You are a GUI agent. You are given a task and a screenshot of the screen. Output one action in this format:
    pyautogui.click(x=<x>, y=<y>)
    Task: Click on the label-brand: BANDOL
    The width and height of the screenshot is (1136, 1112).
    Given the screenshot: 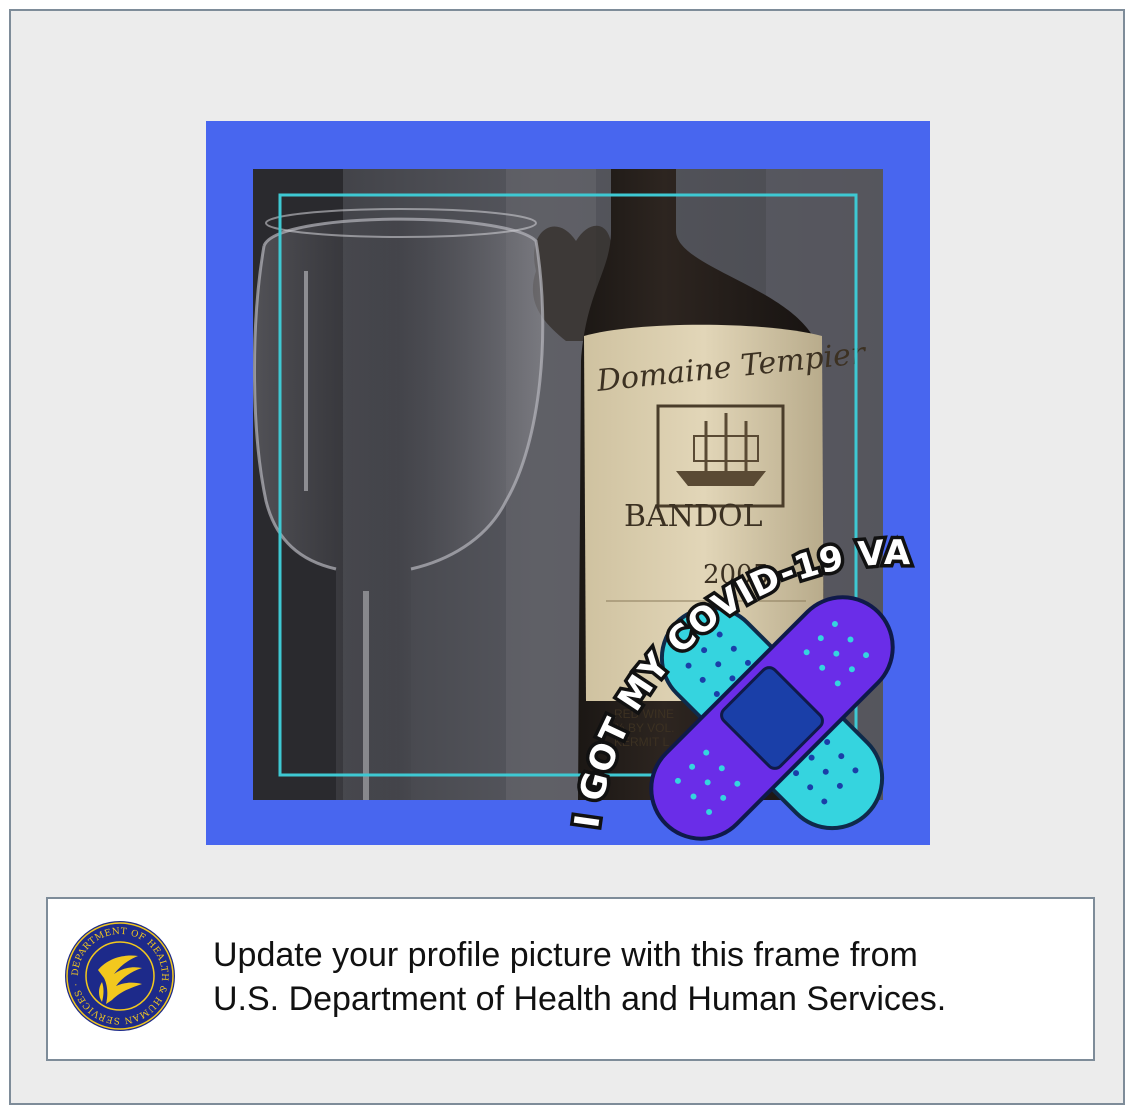 What is the action you would take?
    pyautogui.click(x=693, y=516)
    